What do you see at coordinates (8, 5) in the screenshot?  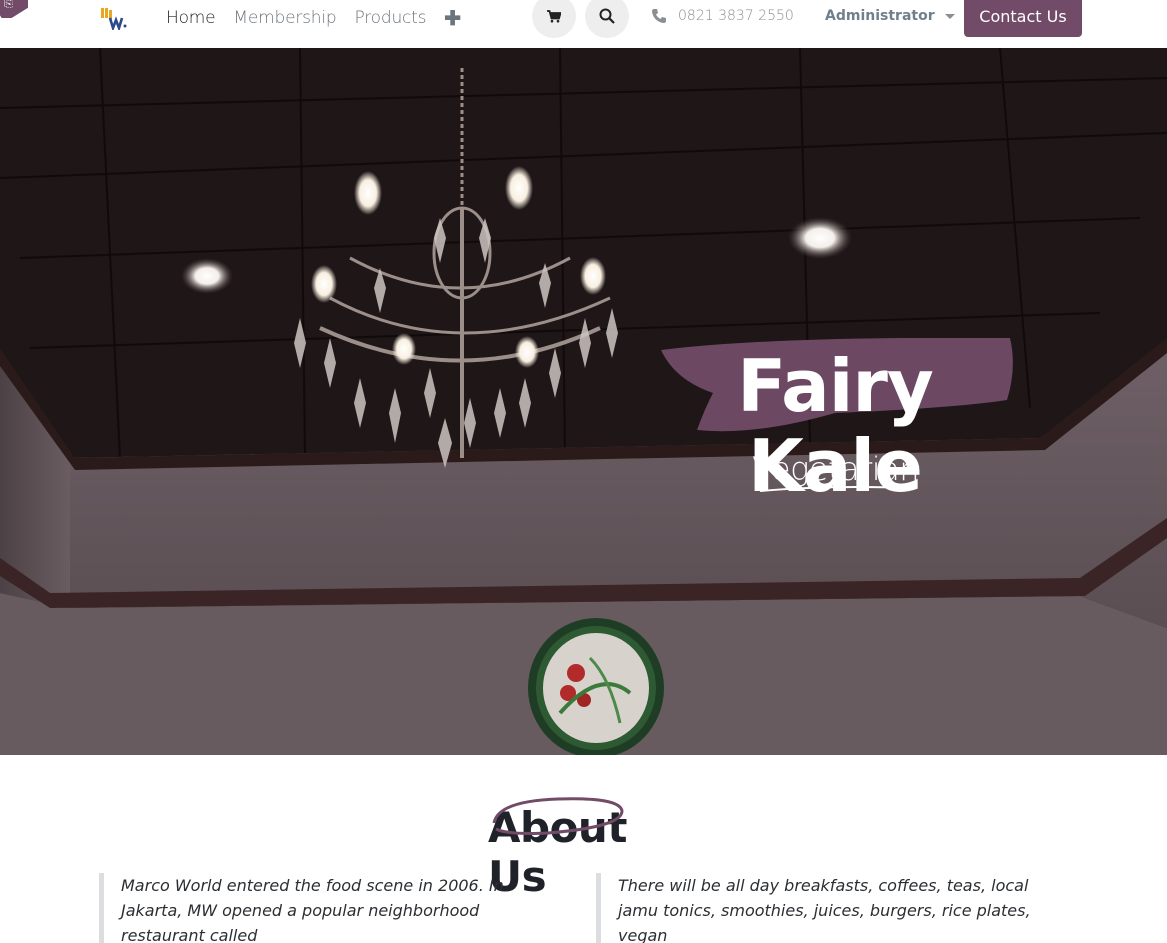 I see `edit-icon: ⎘` at bounding box center [8, 5].